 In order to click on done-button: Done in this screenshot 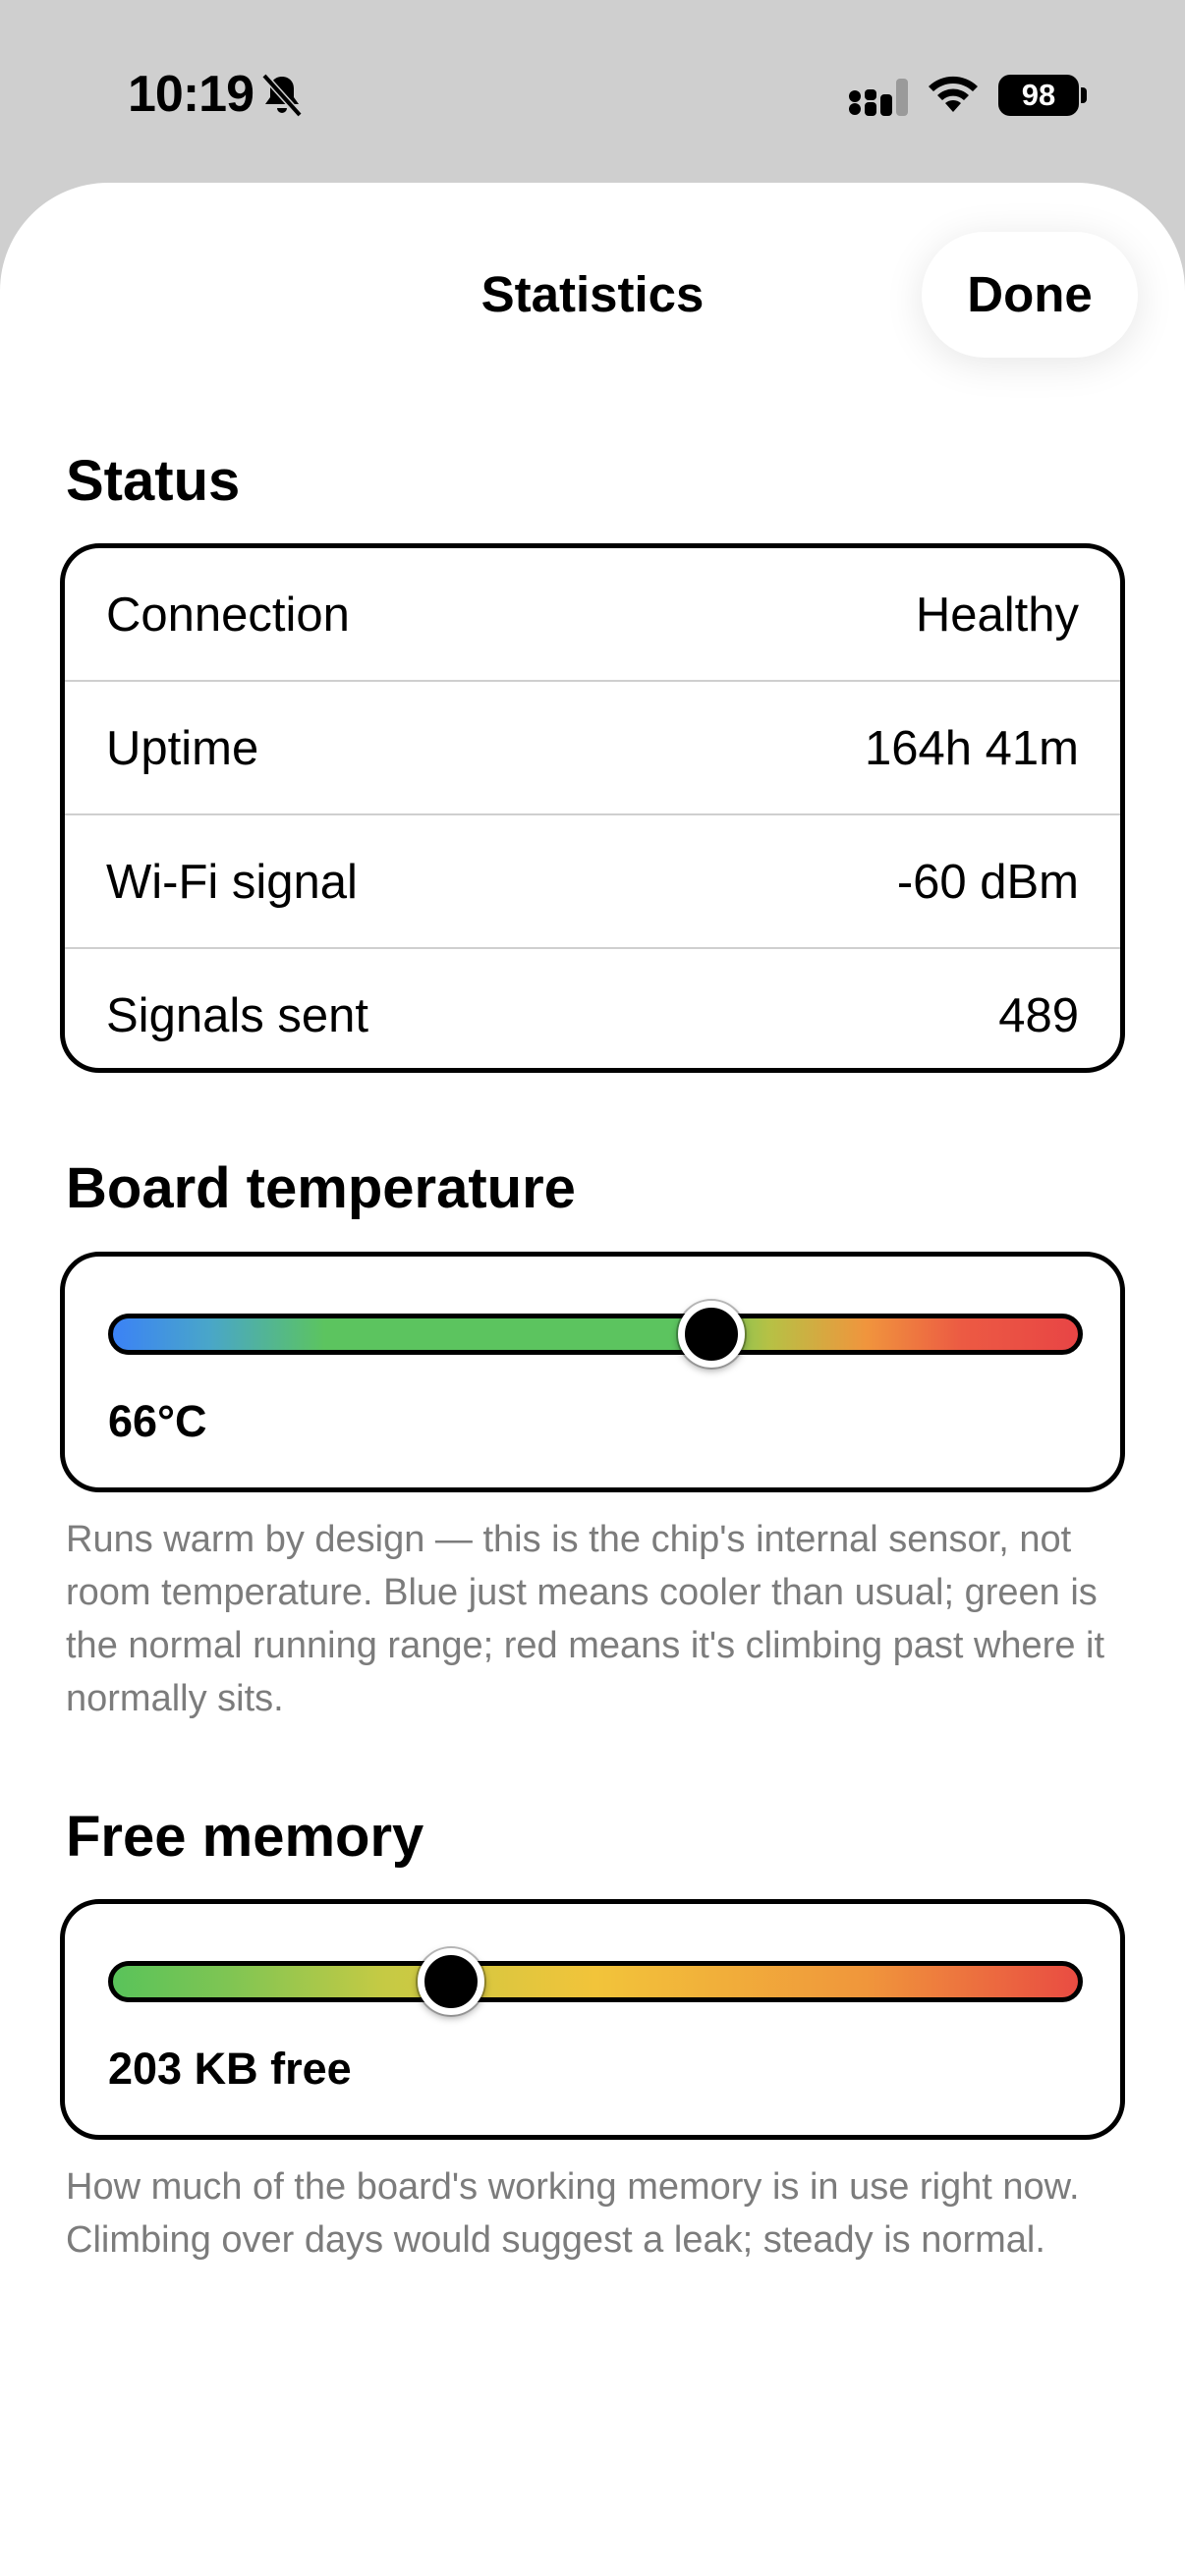, I will do `click(1030, 295)`.